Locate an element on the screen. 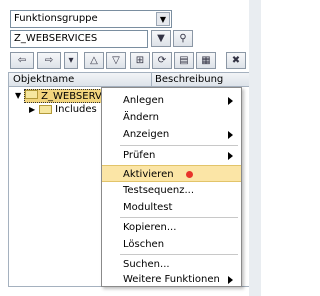  menu-item-label: Ändern is located at coordinates (141, 117).